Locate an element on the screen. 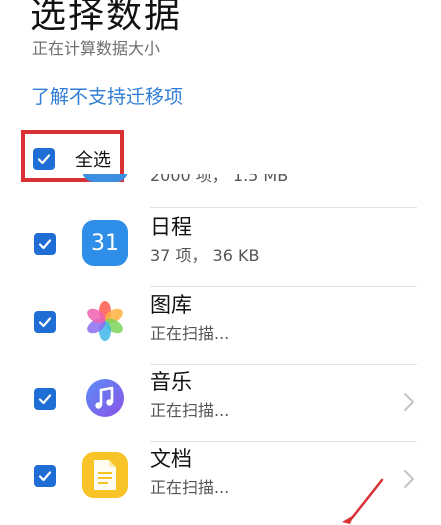  unsupported-items-link: 了解不支持迁移项 is located at coordinates (107, 97).